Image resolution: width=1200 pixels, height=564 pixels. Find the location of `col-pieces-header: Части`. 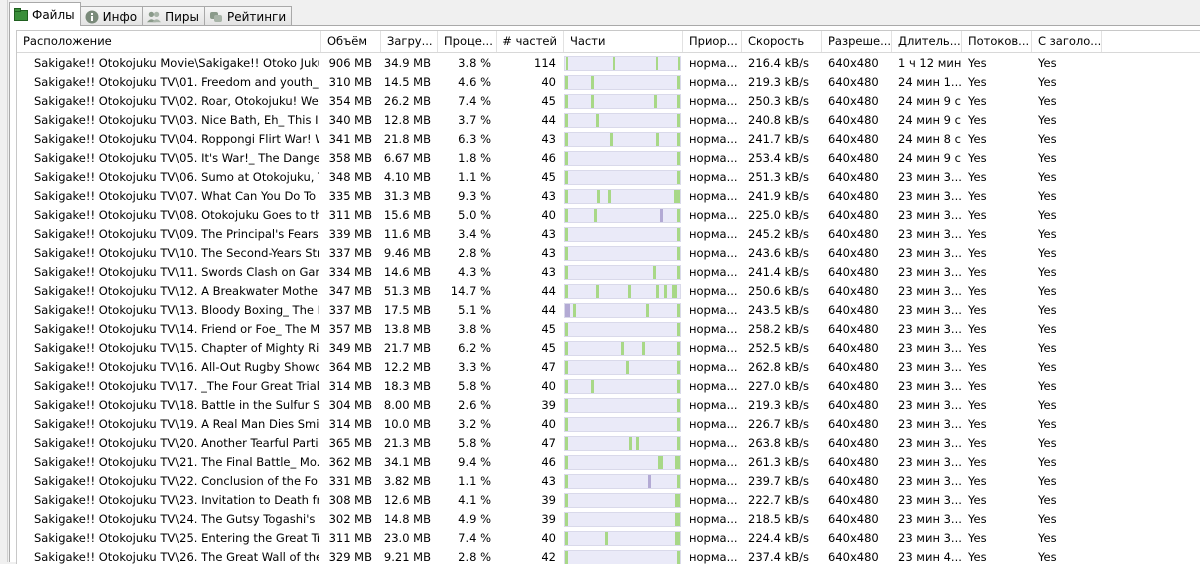

col-pieces-header: Части is located at coordinates (623, 41).